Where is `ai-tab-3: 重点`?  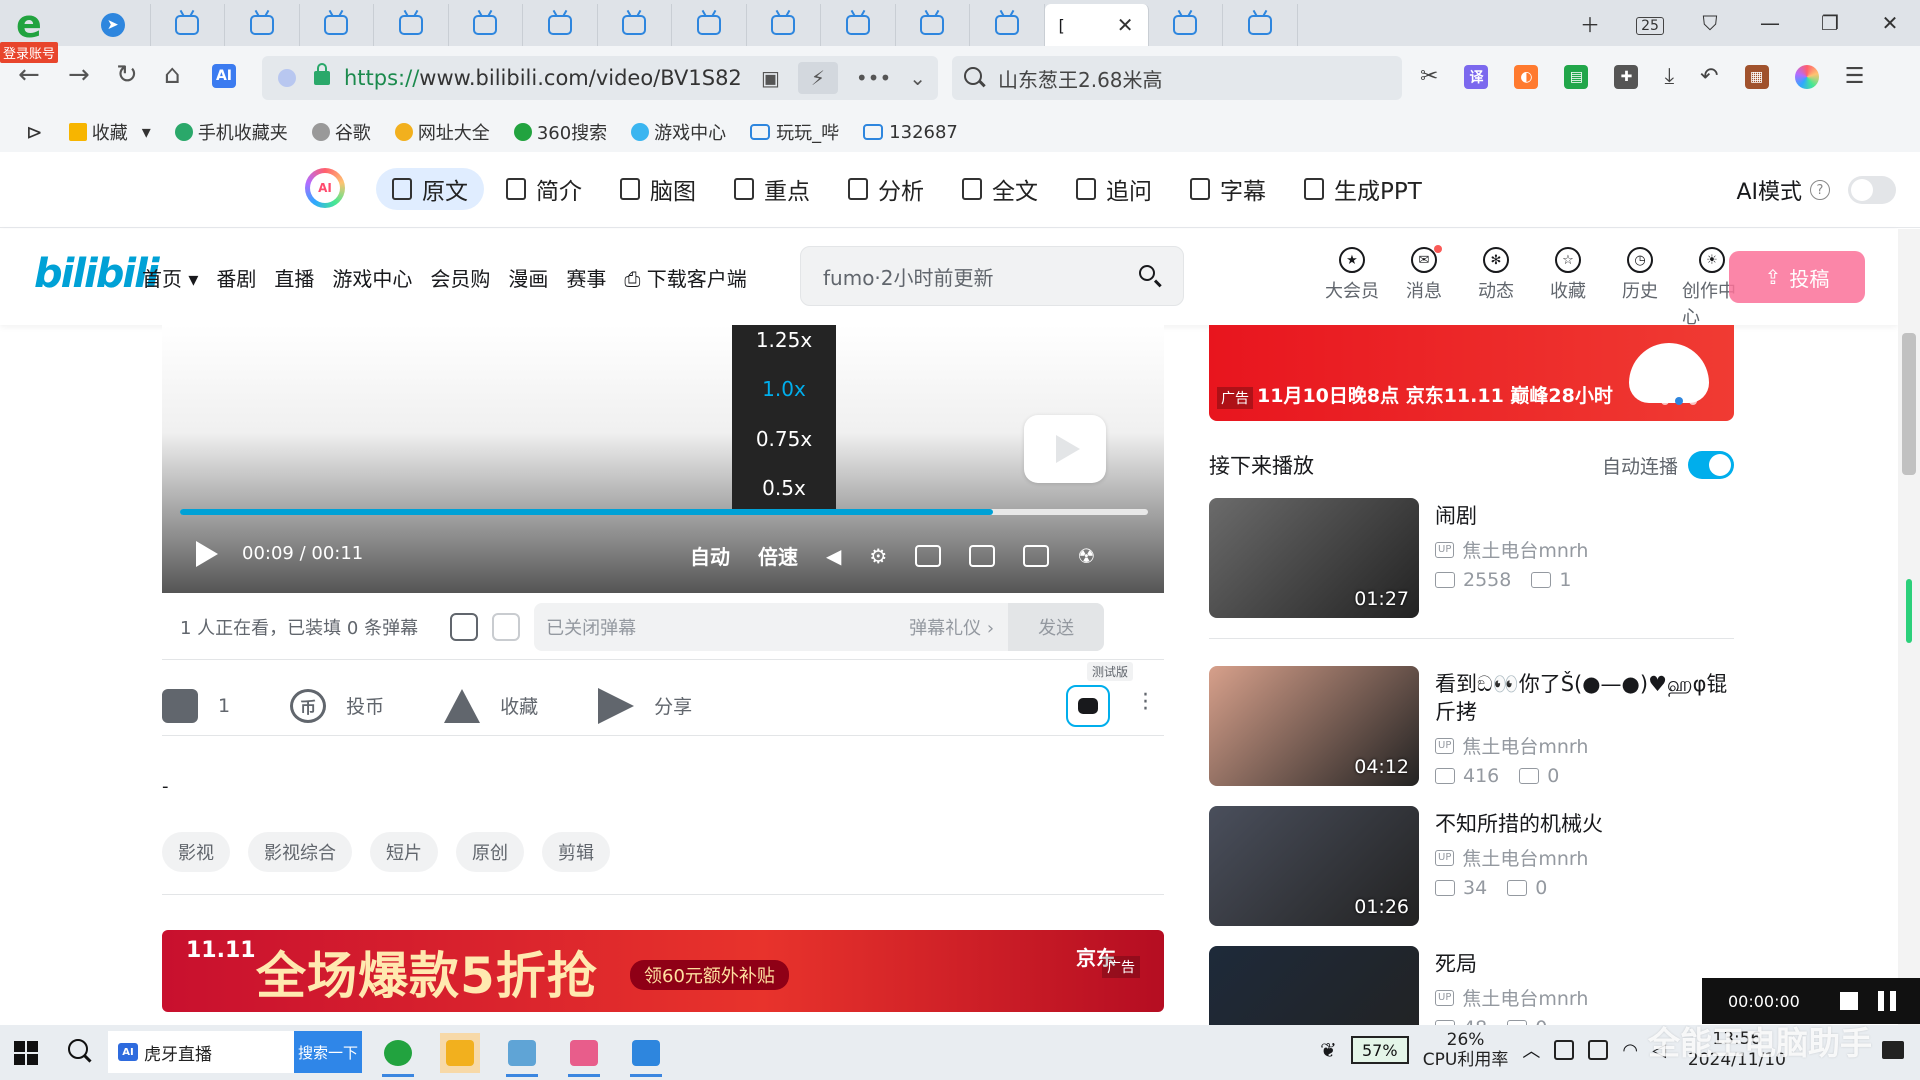 ai-tab-3: 重点 is located at coordinates (772, 189).